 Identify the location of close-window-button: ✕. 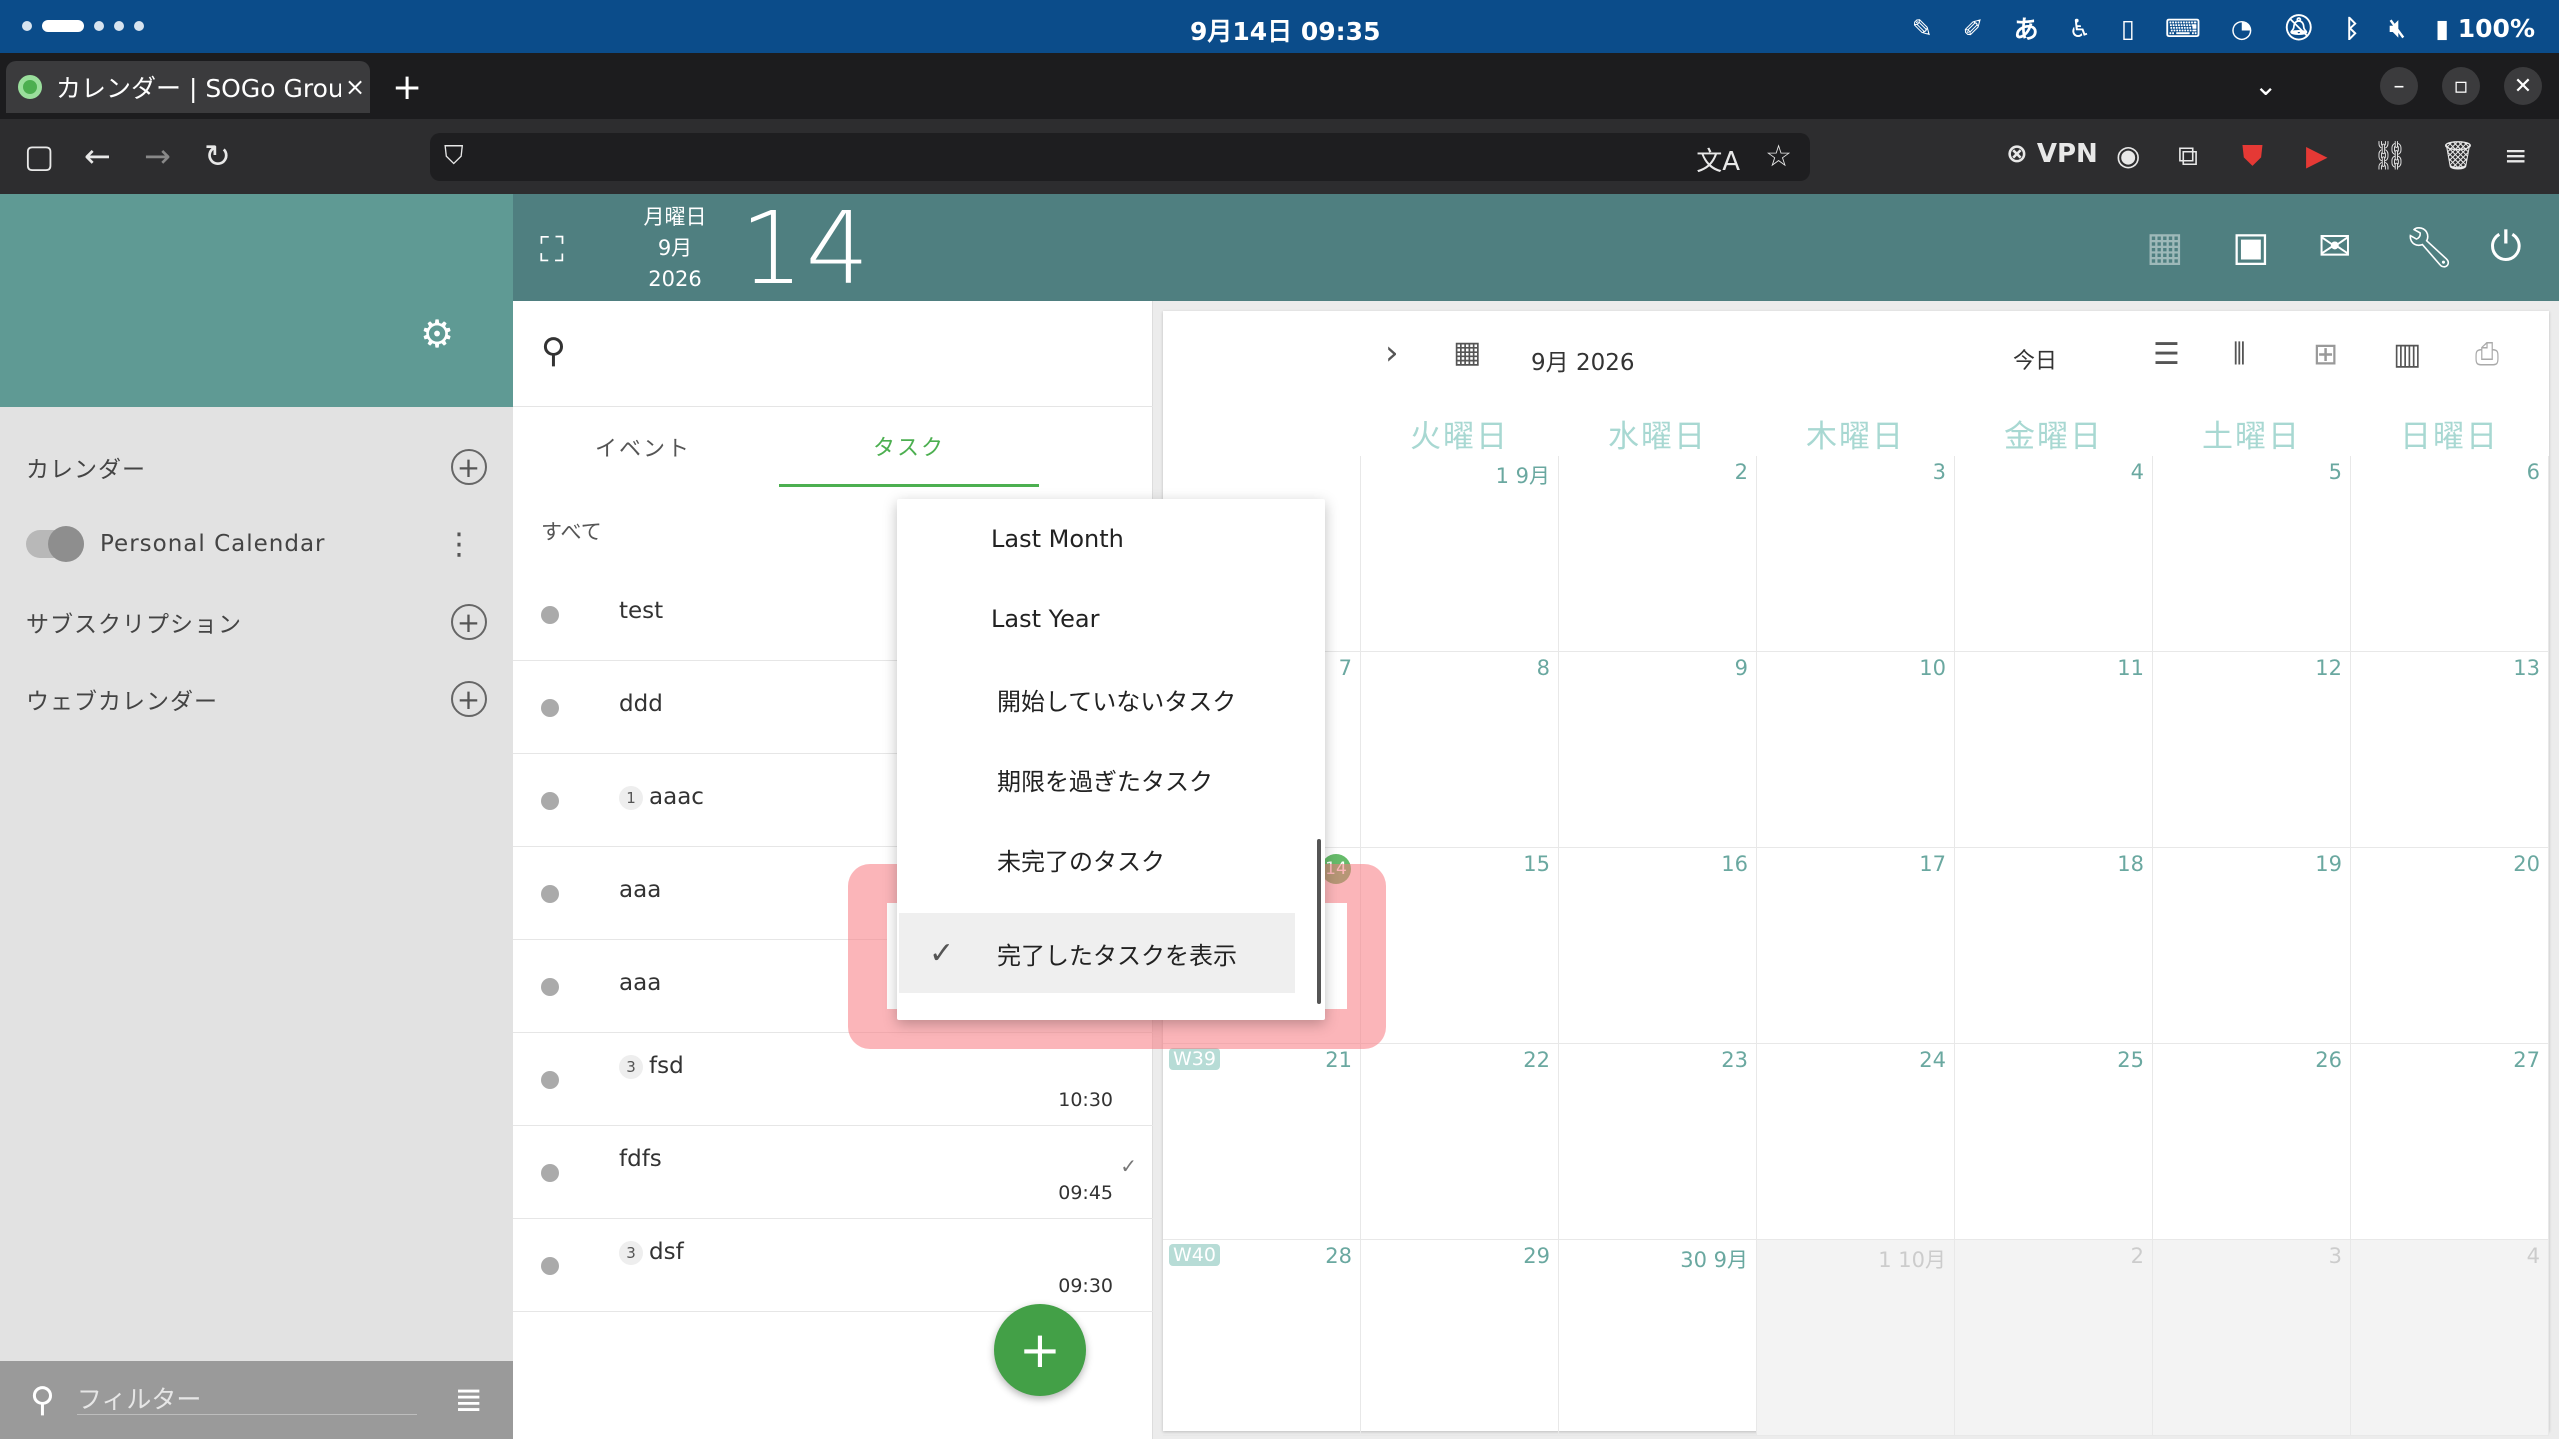
(2523, 86).